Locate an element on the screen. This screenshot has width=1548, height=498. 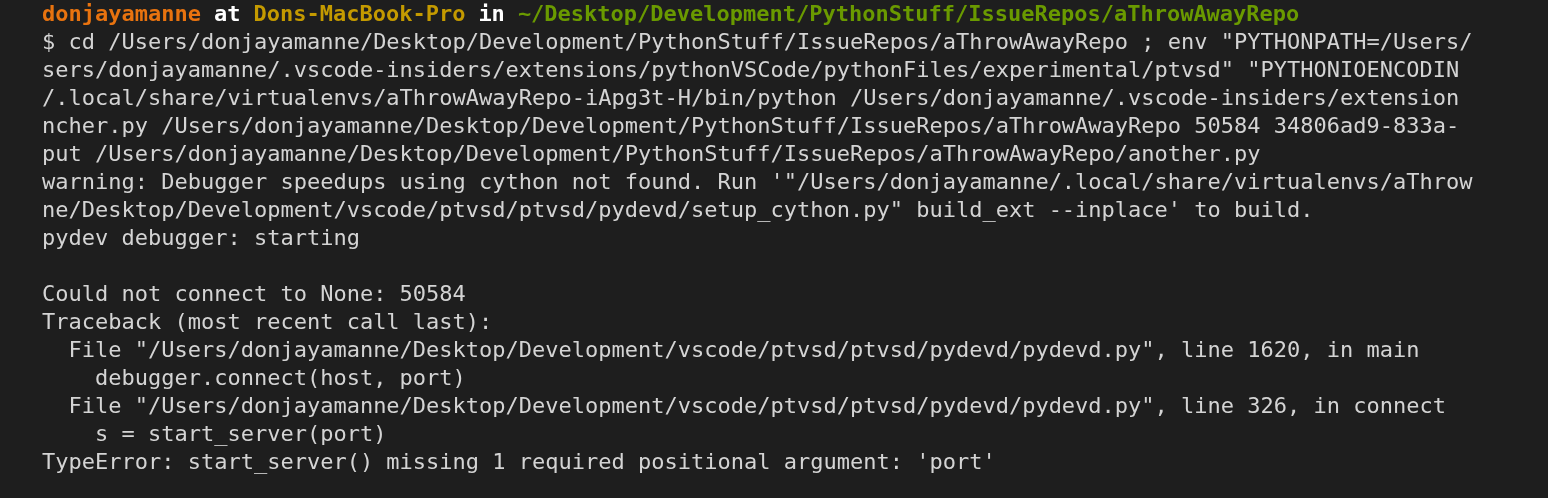
output-line: s = start_server(port) is located at coordinates (240, 434).